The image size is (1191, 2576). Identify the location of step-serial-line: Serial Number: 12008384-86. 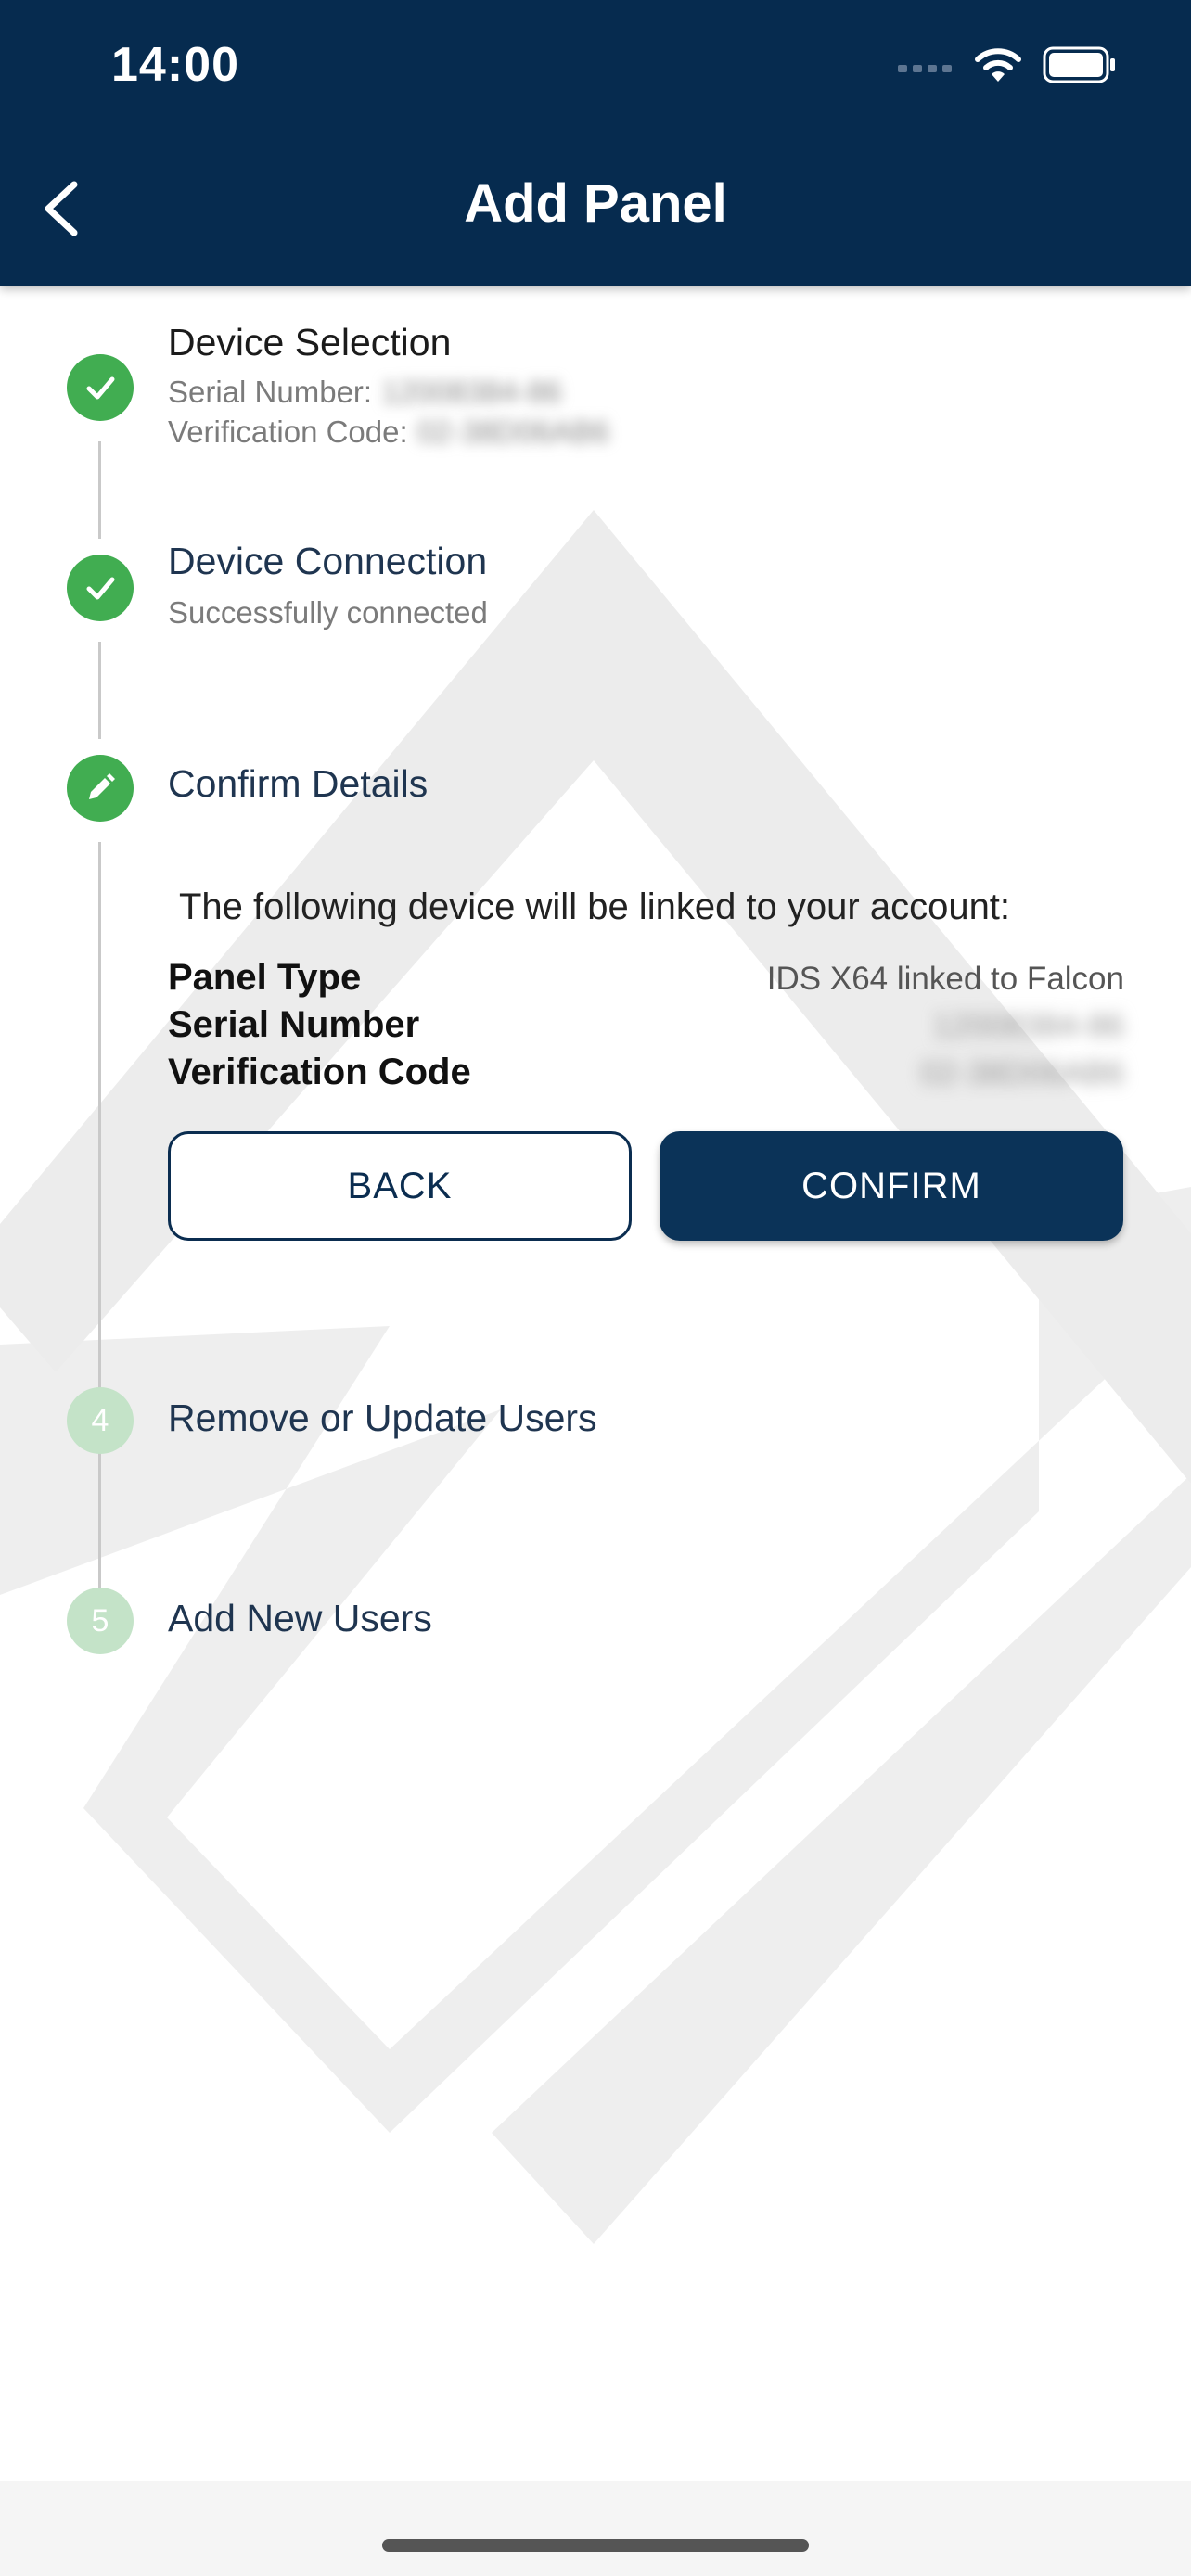
(365, 393).